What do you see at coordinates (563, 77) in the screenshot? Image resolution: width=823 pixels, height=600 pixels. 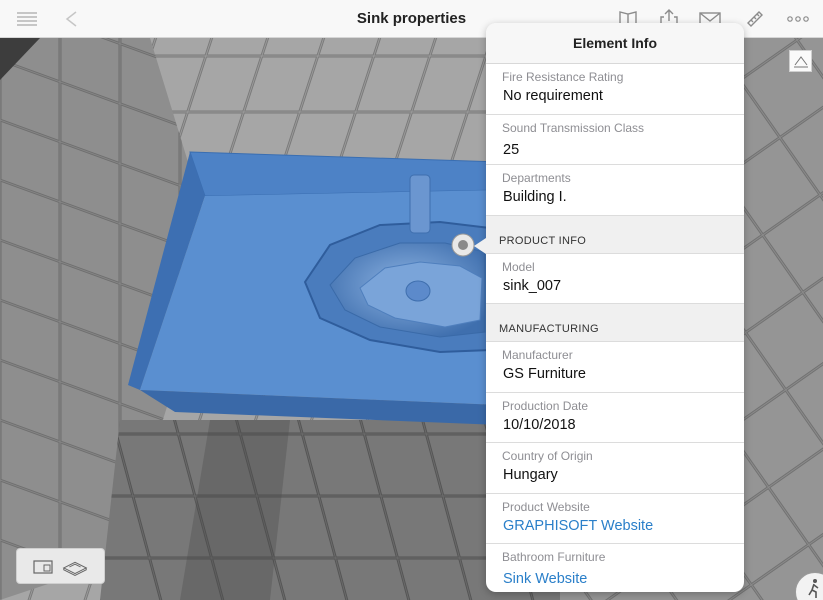 I see `property-label: Fire Resistance Rating` at bounding box center [563, 77].